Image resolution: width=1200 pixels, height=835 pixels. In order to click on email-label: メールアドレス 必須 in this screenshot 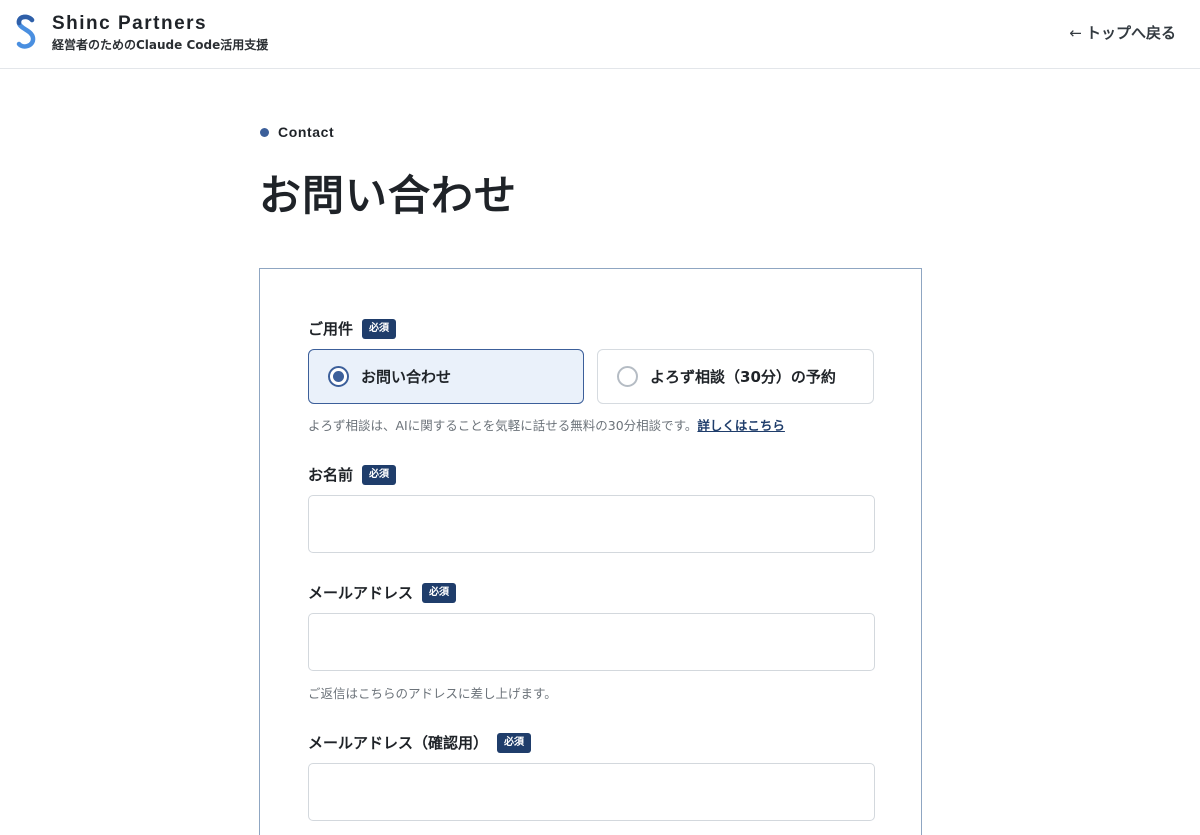, I will do `click(382, 592)`.